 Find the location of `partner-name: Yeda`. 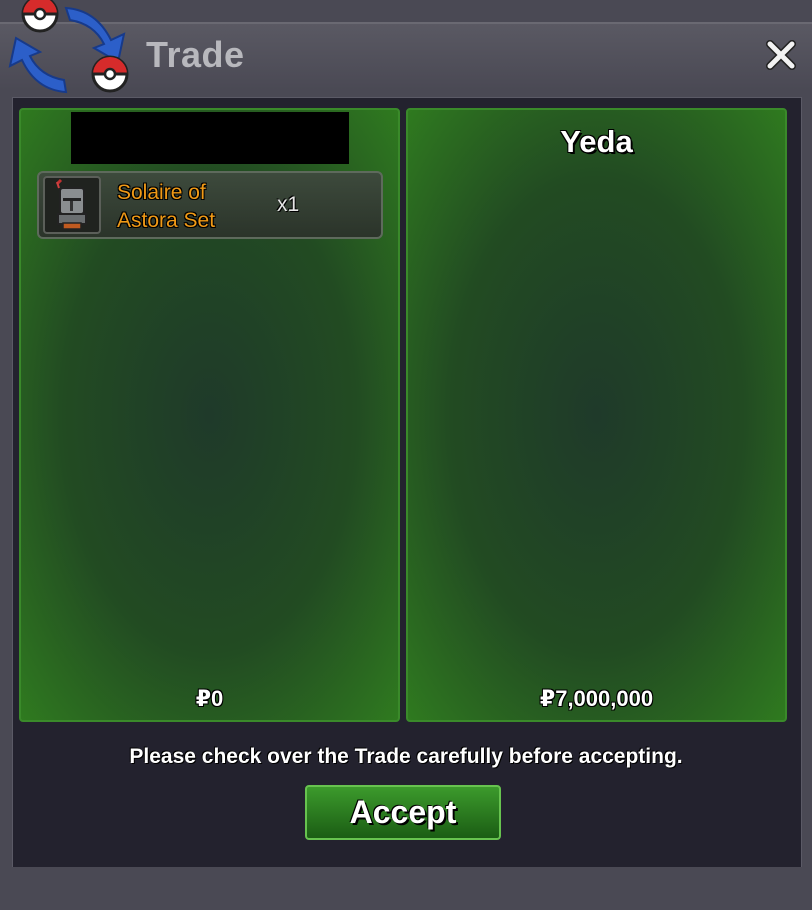

partner-name: Yeda is located at coordinates (596, 141).